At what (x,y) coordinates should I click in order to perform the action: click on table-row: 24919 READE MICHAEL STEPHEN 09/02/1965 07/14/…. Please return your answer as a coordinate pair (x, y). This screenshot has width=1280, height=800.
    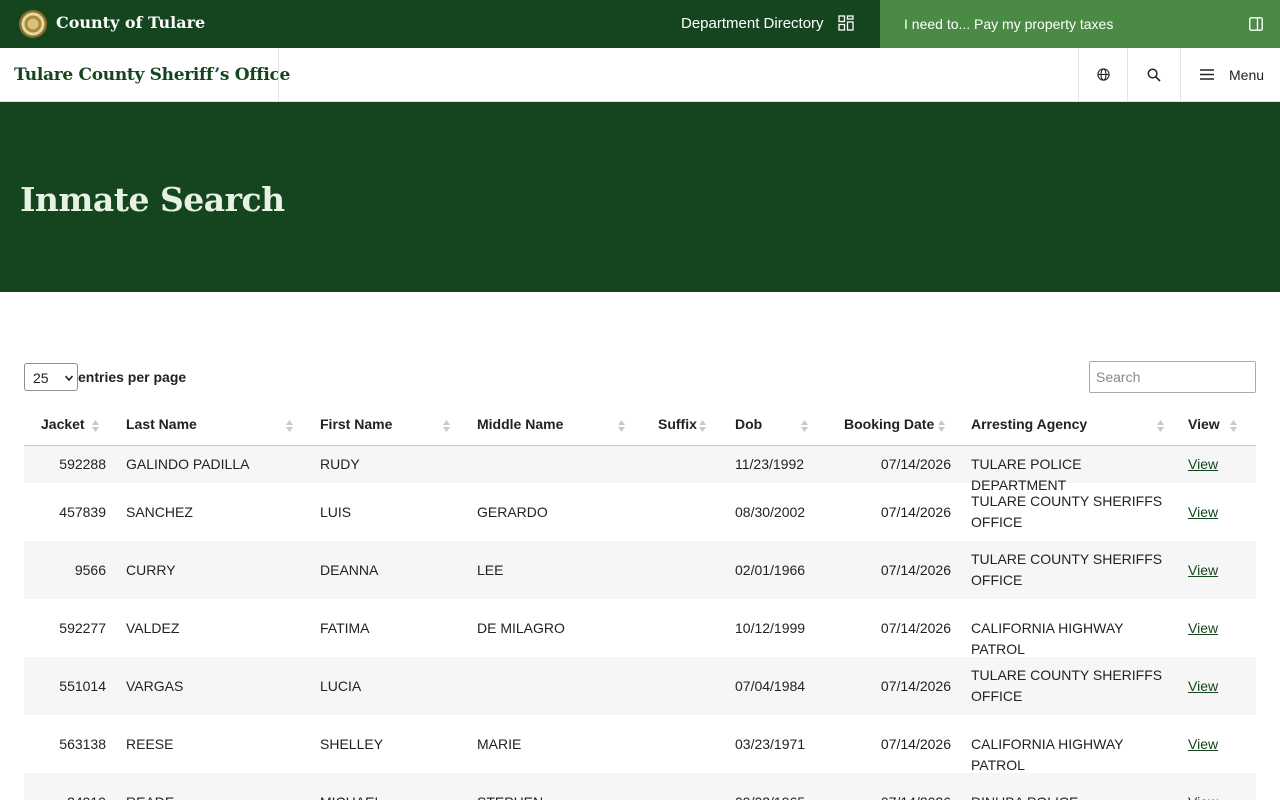
    Looking at the image, I should click on (640, 786).